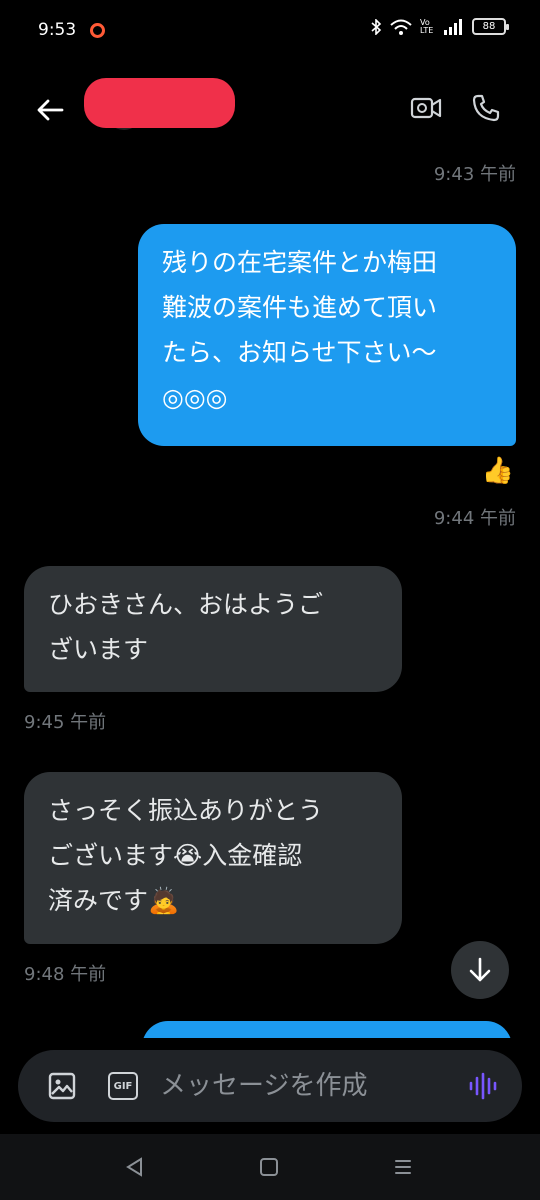 The height and width of the screenshot is (1200, 540). I want to click on arrow-down-icon, so click(480, 969).